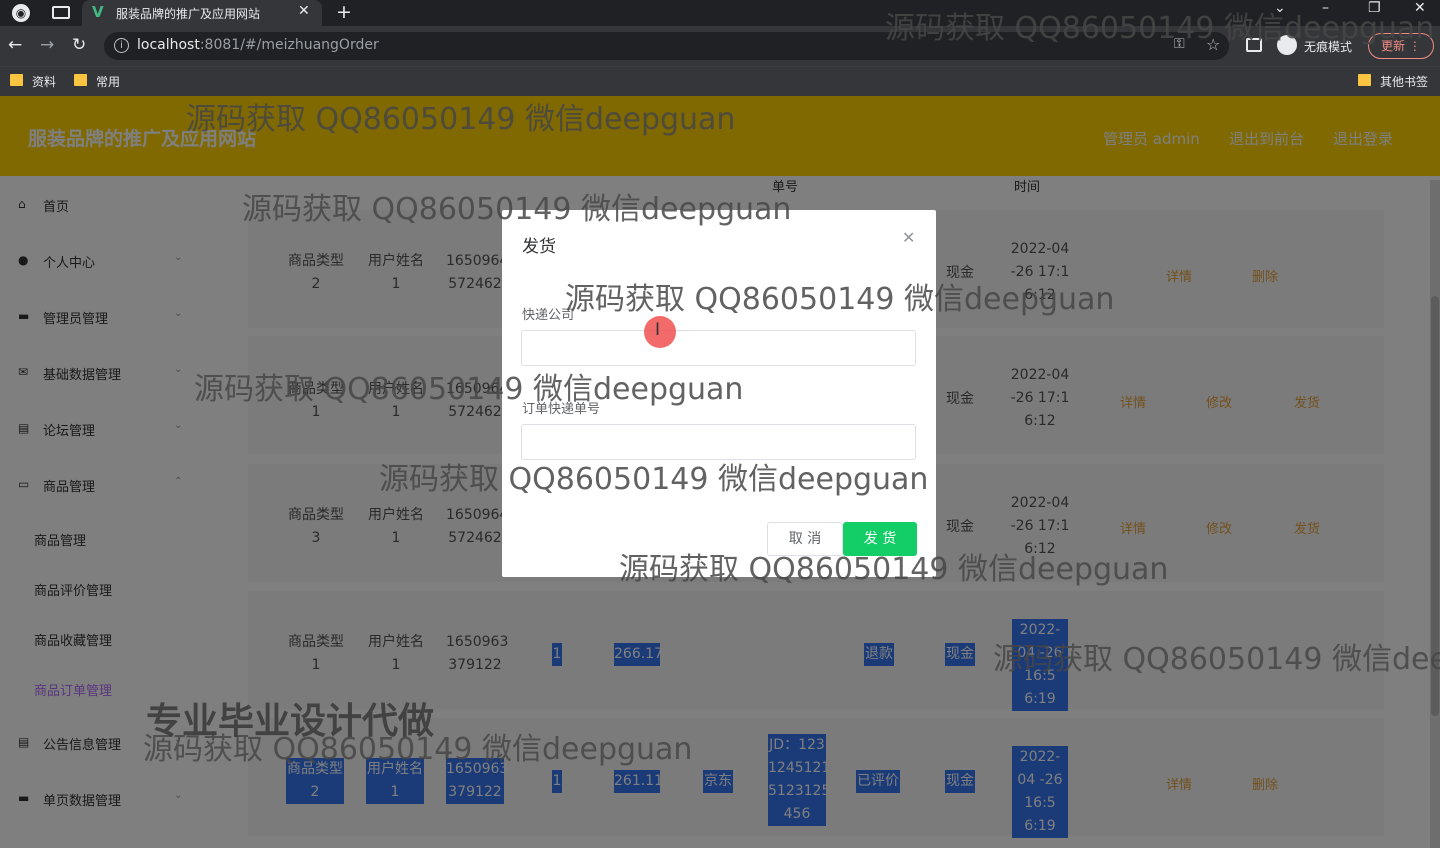  Describe the element at coordinates (1254, 45) in the screenshot. I see `side-panel-icon` at that location.